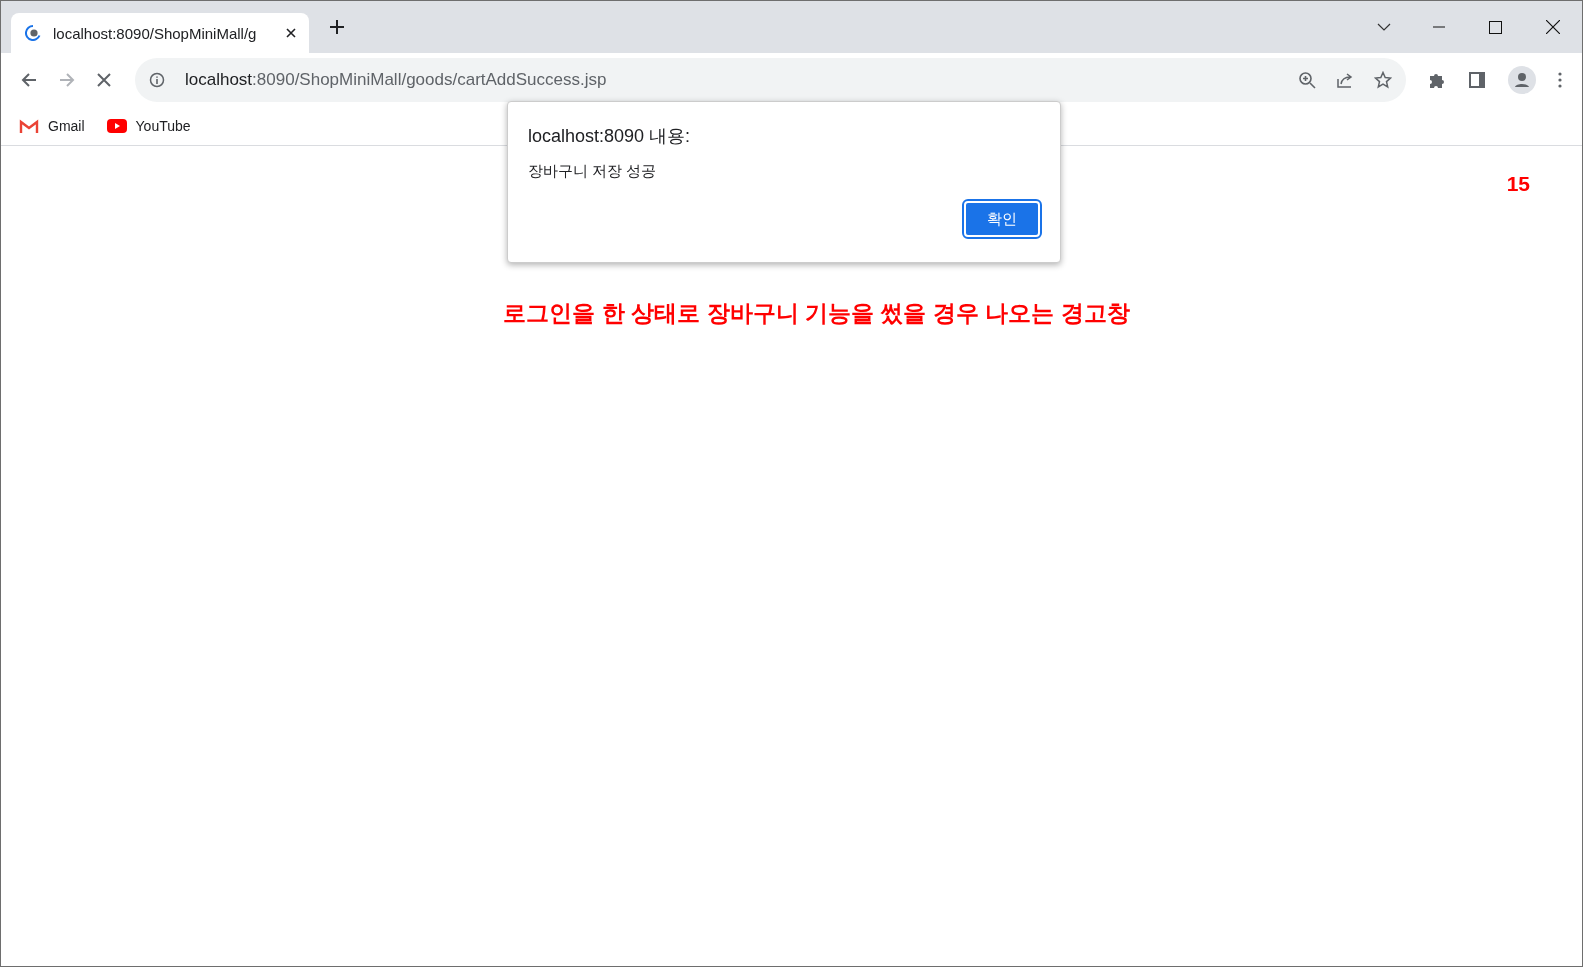 The width and height of the screenshot is (1583, 967). Describe the element at coordinates (610, 136) in the screenshot. I see `dialog-title: localhost:8090 내용:` at that location.